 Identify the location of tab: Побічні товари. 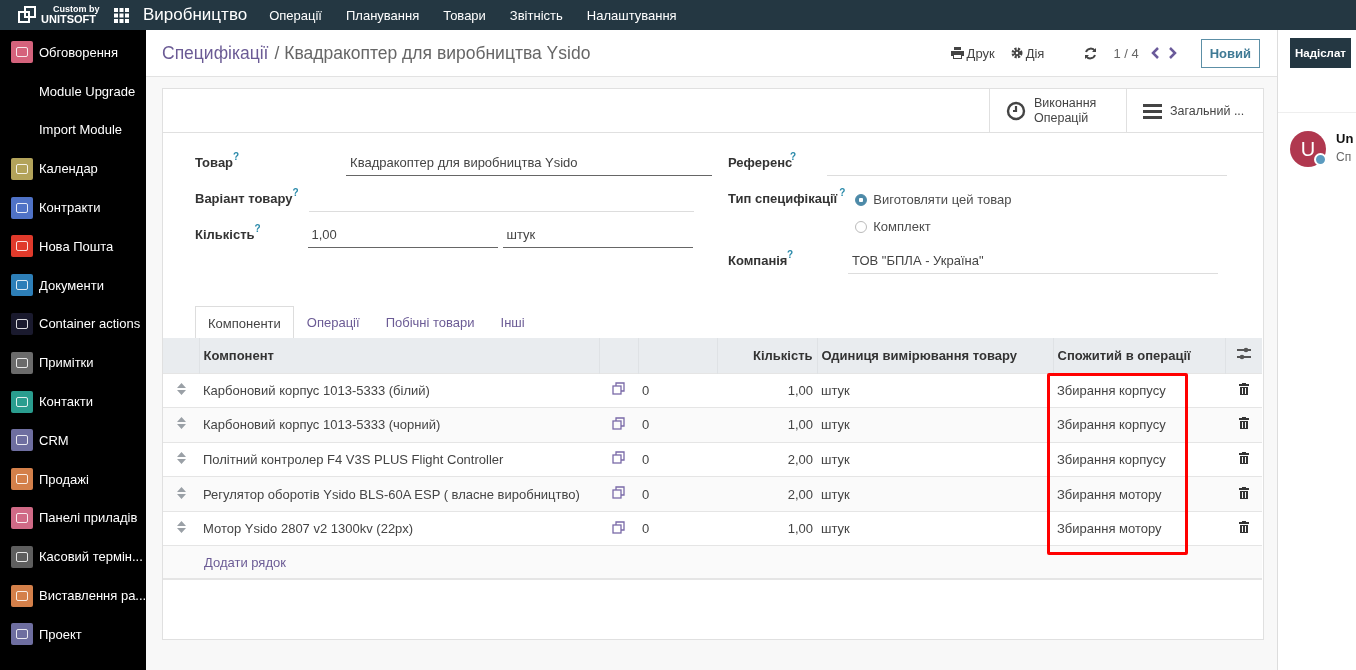
(430, 321).